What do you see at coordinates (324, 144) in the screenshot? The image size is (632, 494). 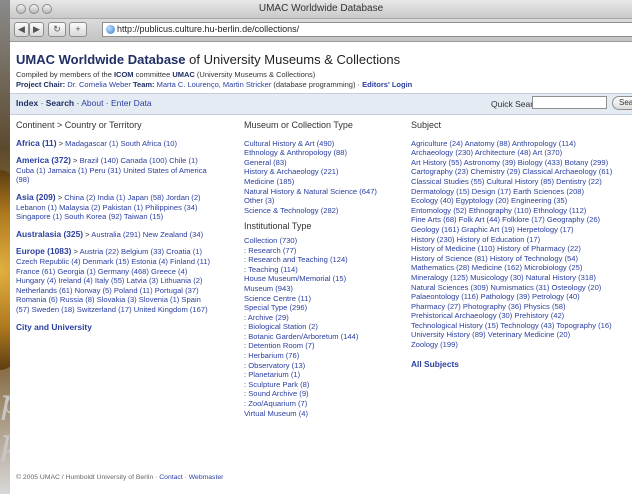 I see `museum-type-item: Cultural History & Art (490)` at bounding box center [324, 144].